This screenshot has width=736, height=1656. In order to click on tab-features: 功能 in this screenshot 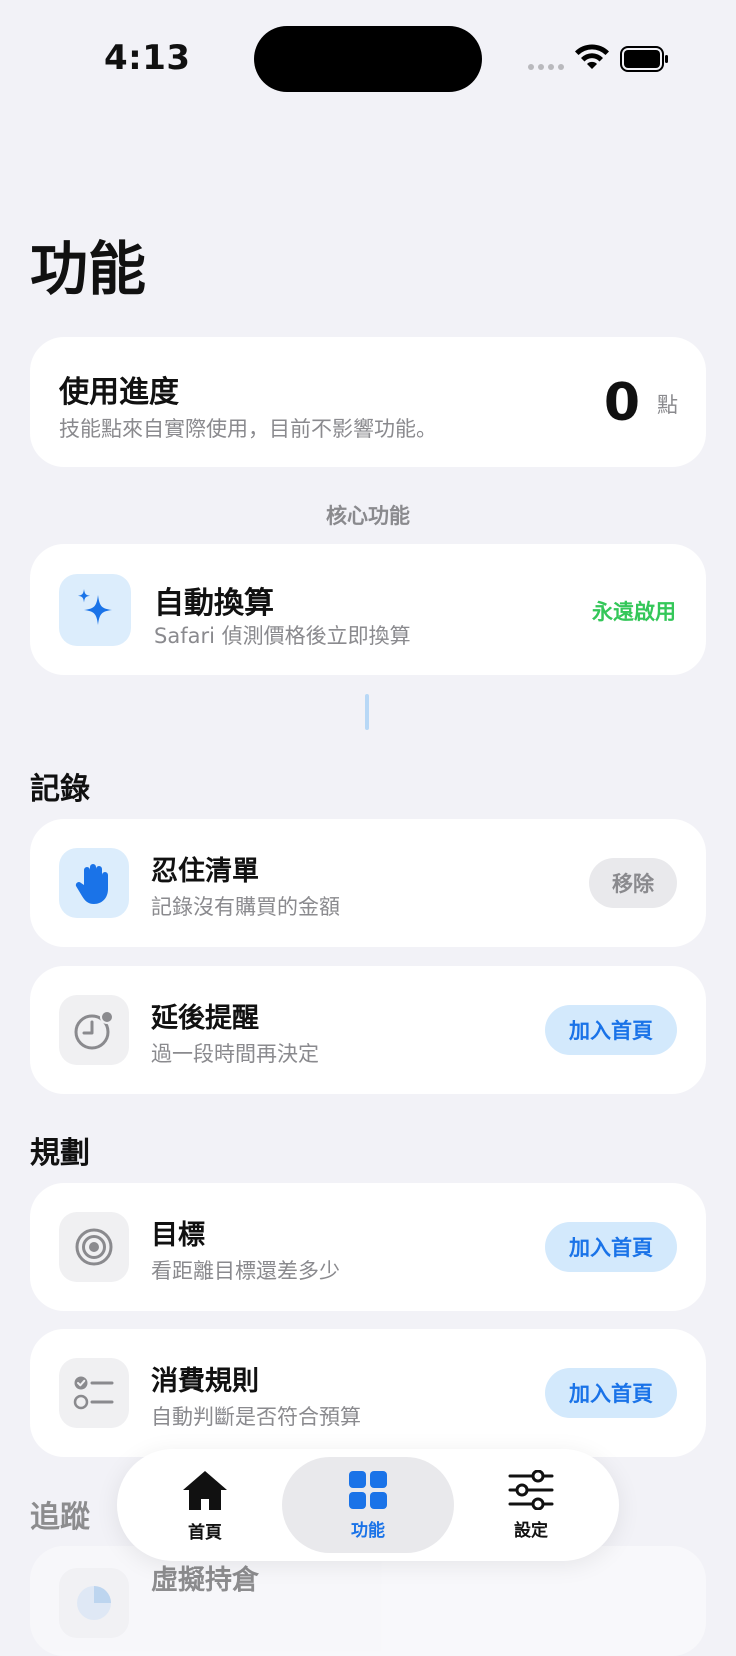, I will do `click(368, 1505)`.